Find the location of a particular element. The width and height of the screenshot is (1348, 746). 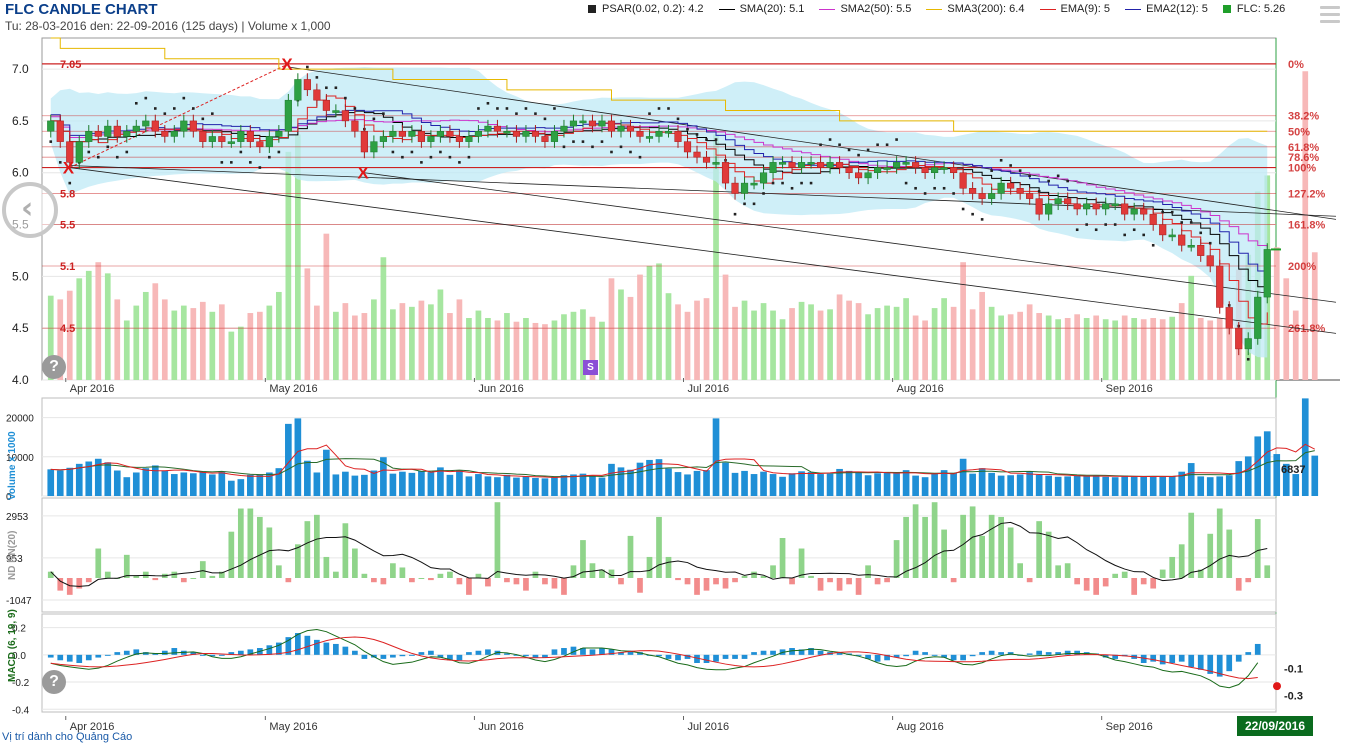

ad-placeholder-link: Vị trí dành cho Quảng Cáo is located at coordinates (67, 737).